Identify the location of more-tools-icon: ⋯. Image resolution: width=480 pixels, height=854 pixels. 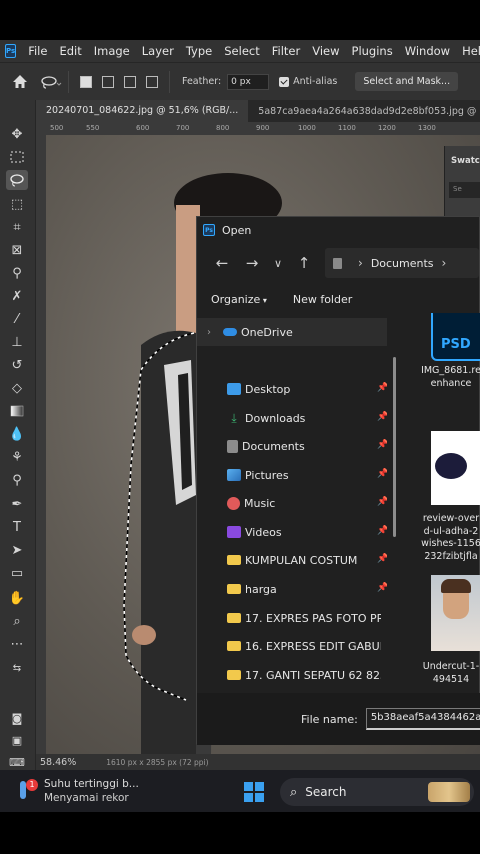
(17, 644).